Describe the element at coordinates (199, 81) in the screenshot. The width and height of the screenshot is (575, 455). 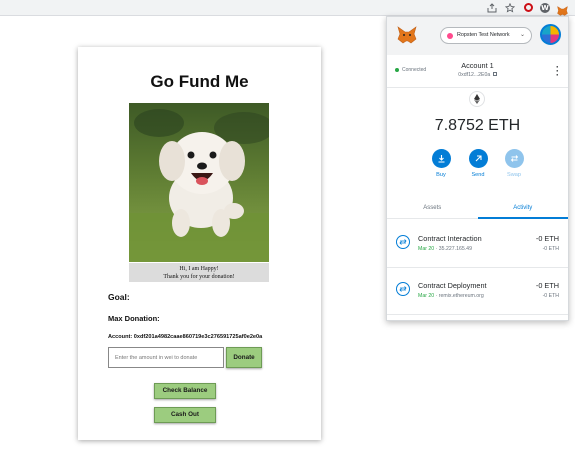
I see `page-title: Go Fund Me` at that location.